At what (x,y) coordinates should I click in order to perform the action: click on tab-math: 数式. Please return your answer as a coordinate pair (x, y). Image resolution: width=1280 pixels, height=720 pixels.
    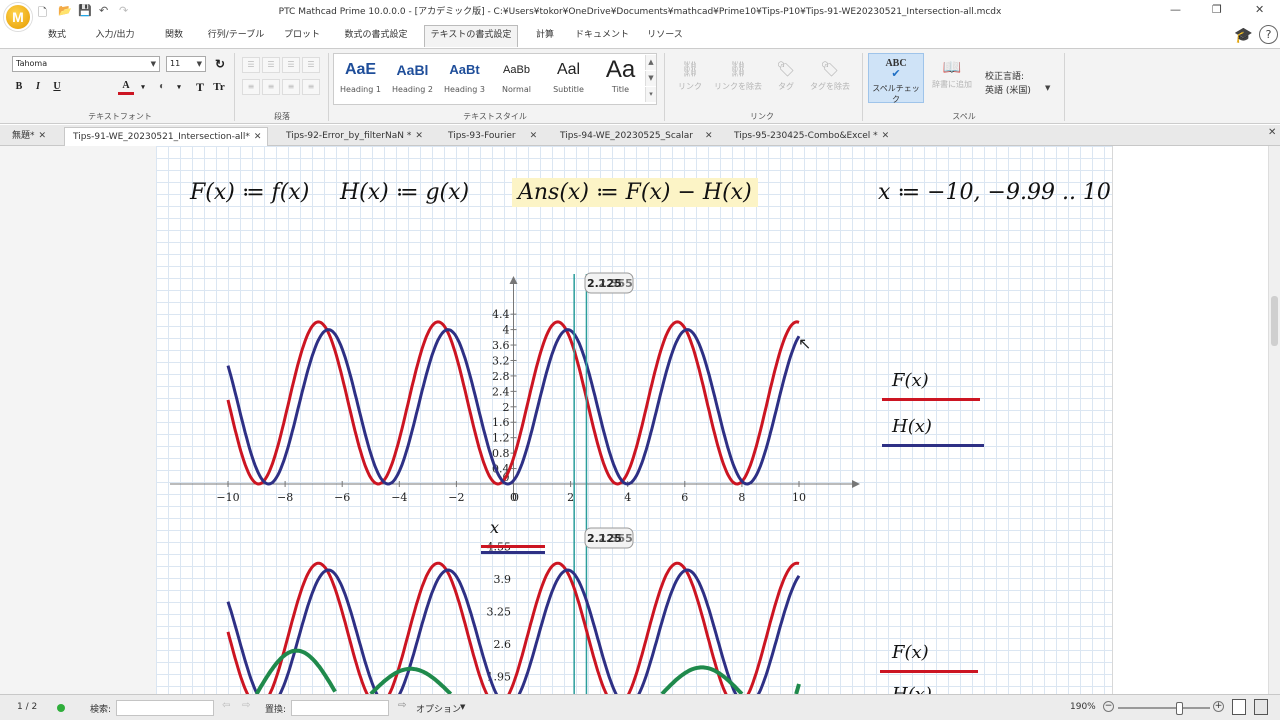
    Looking at the image, I should click on (57, 37).